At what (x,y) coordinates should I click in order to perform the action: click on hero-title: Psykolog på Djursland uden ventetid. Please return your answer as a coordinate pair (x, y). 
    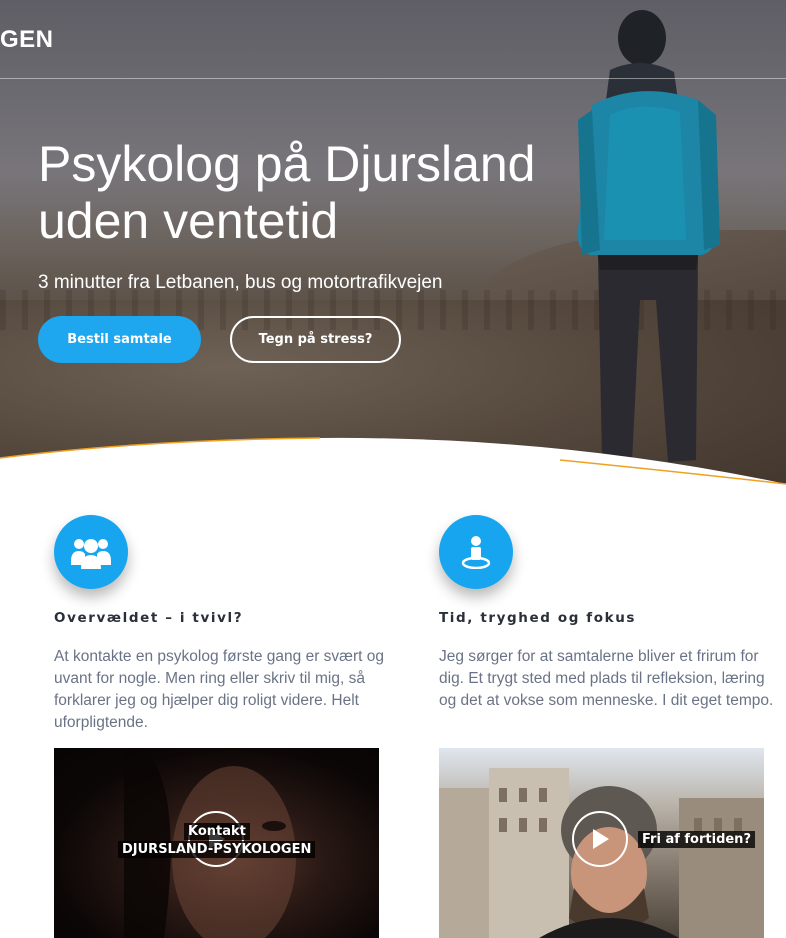
    Looking at the image, I should click on (338, 193).